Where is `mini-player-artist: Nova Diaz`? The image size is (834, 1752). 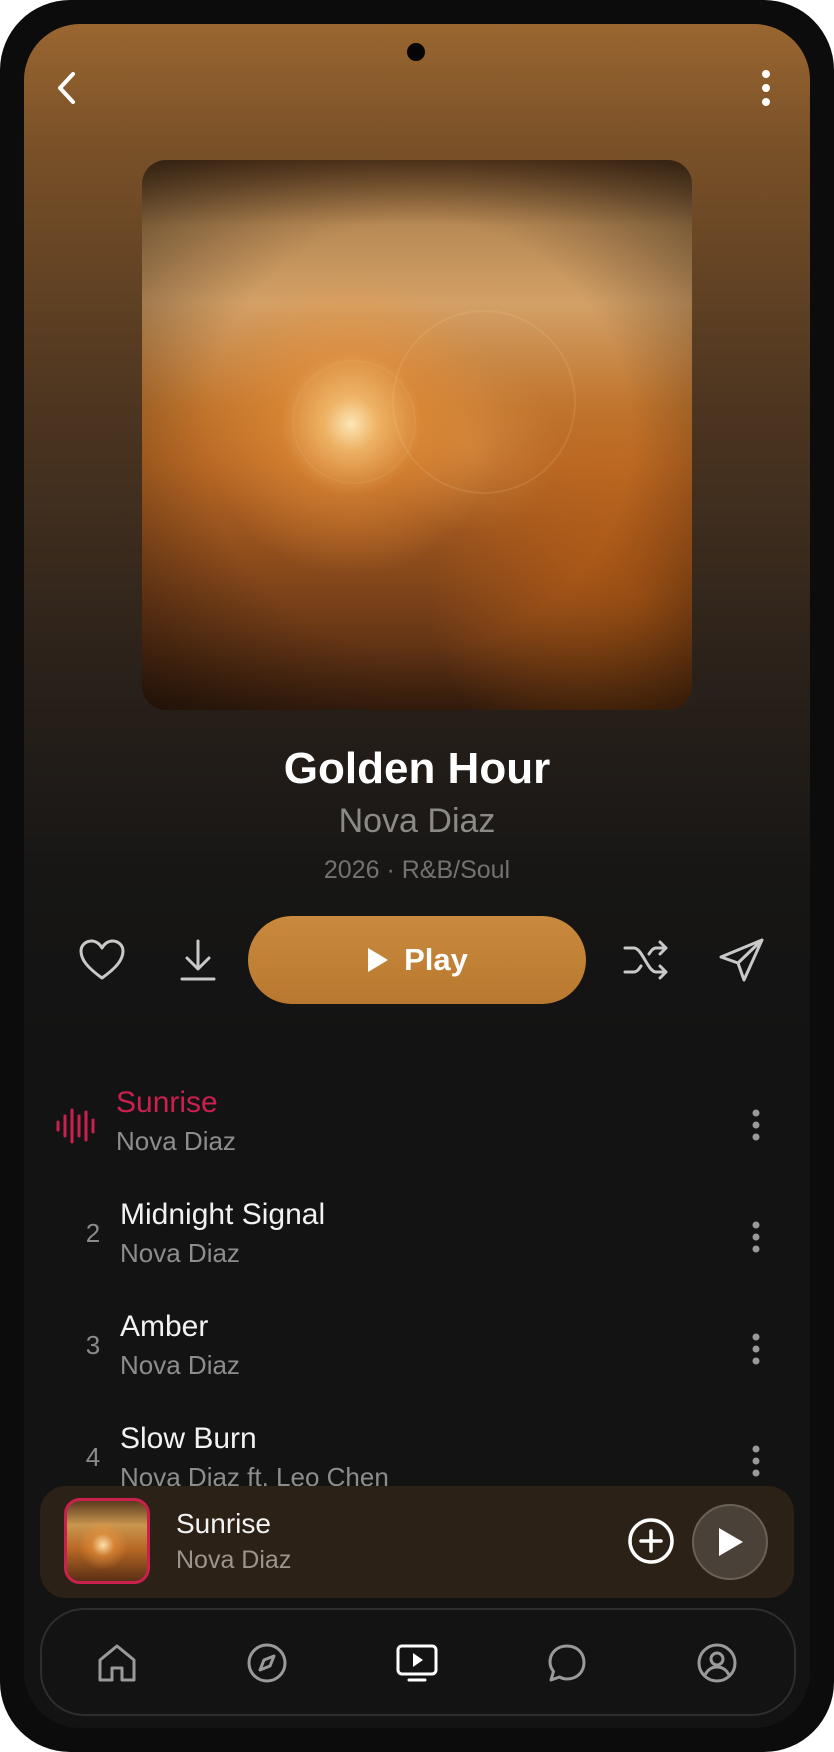
mini-player-artist: Nova Diaz is located at coordinates (234, 1560).